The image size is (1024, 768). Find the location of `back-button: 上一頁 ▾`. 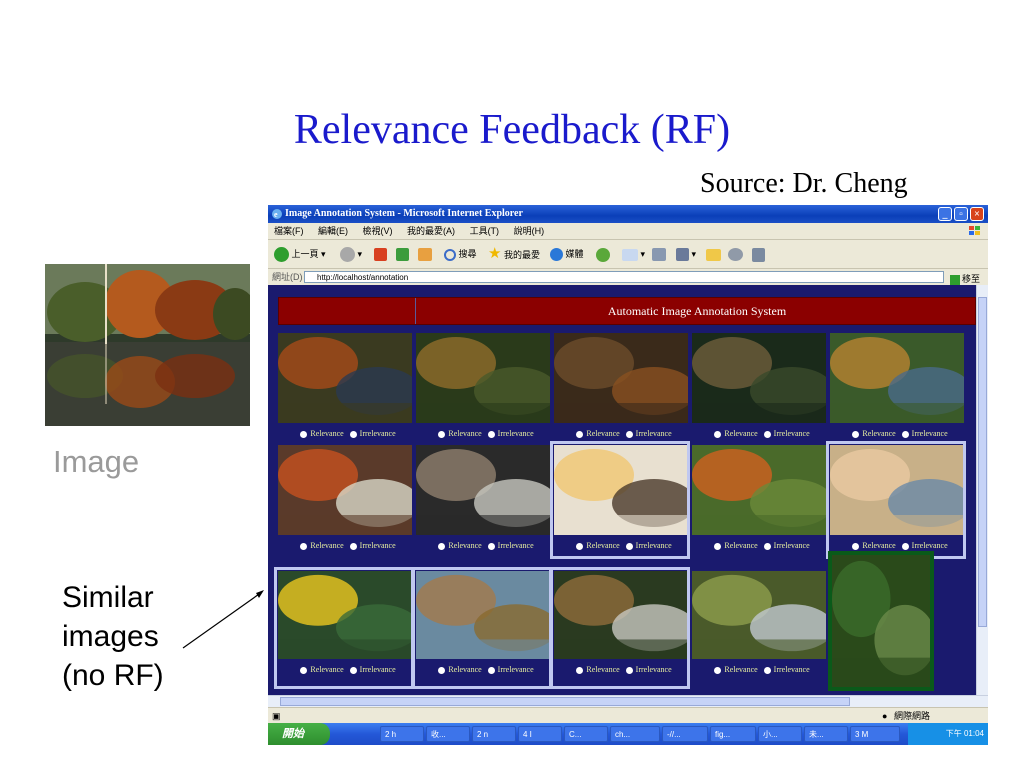

back-button: 上一頁 ▾ is located at coordinates (300, 254).